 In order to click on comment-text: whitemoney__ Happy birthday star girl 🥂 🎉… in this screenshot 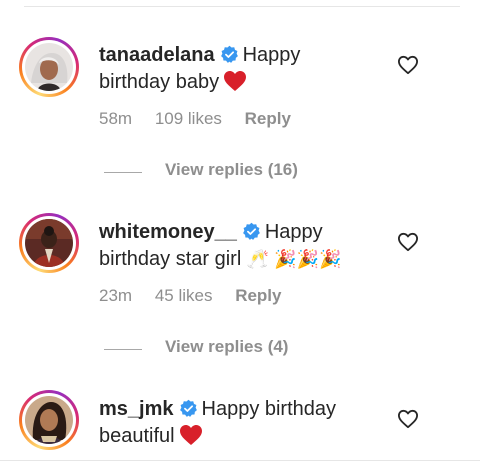, I will do `click(244, 246)`.